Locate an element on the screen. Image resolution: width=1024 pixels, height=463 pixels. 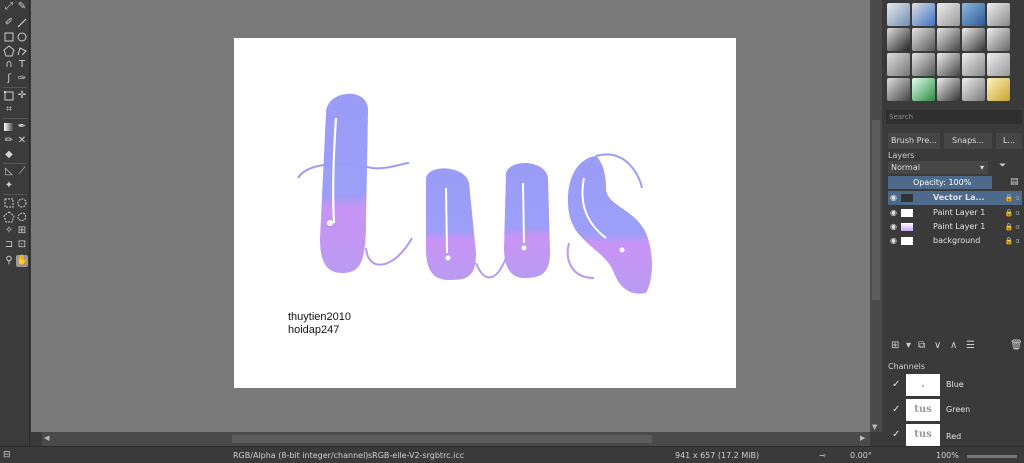
bezier-tool-icon: ∩ is located at coordinates (9, 65).